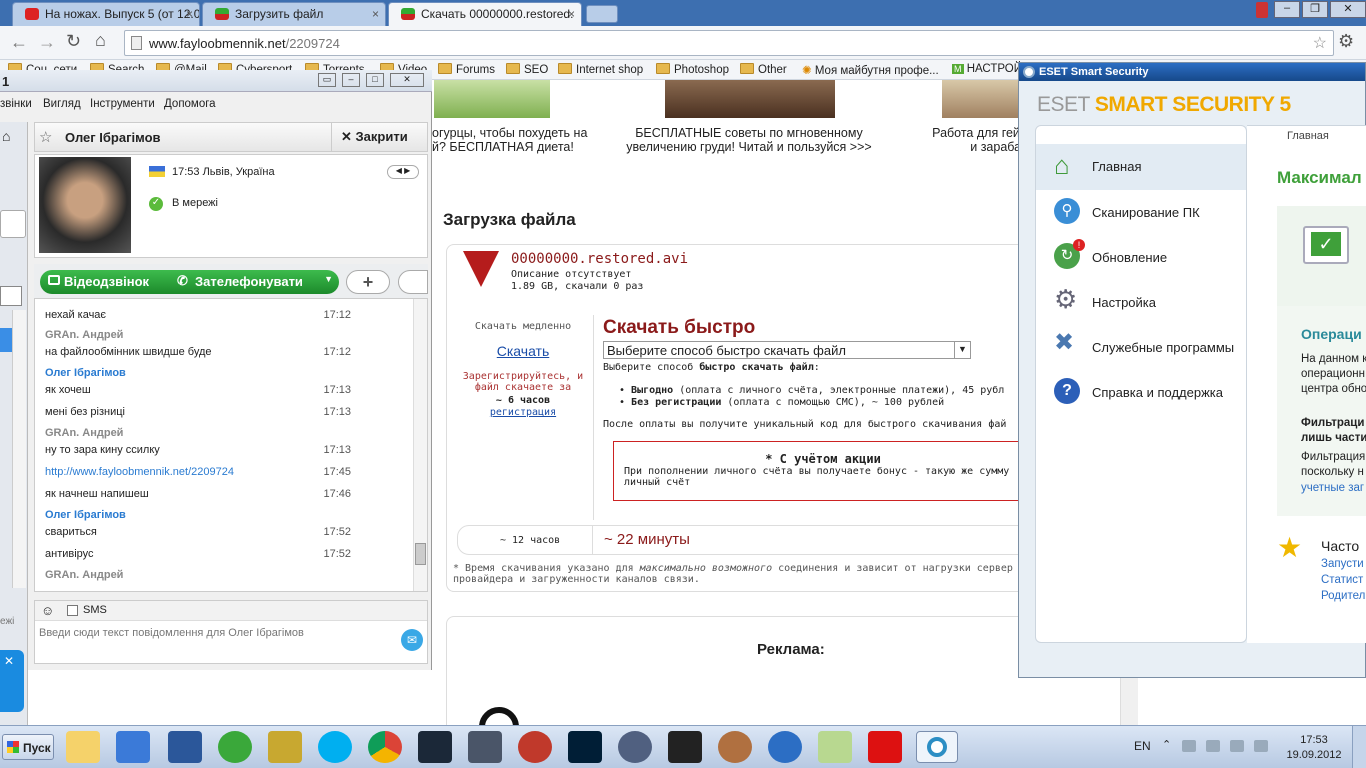 The width and height of the screenshot is (1366, 768). What do you see at coordinates (602, 14) in the screenshot?
I see `new-tab-button` at bounding box center [602, 14].